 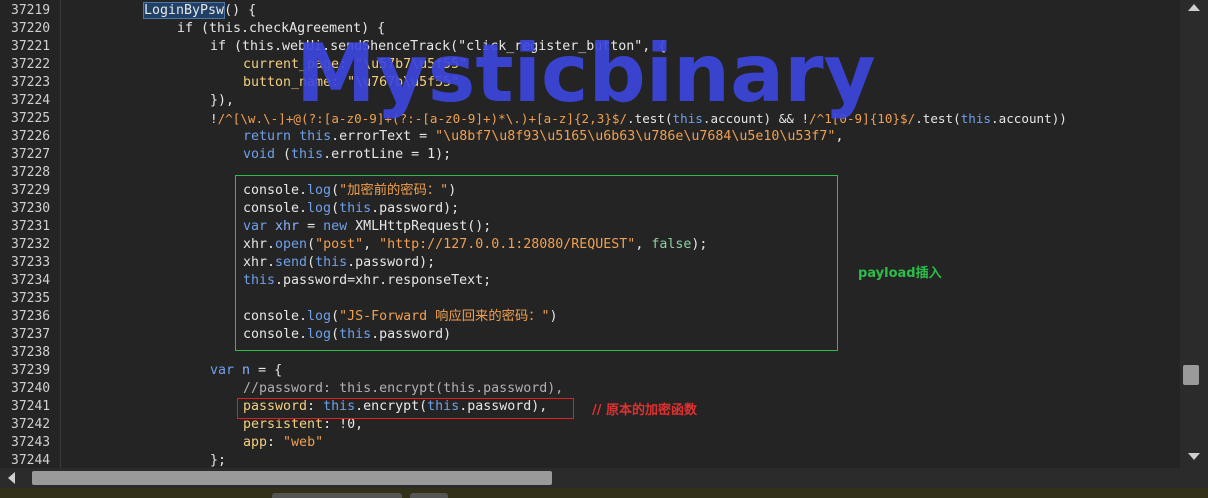 What do you see at coordinates (604, 493) in the screenshot?
I see `bottom-panel-strip` at bounding box center [604, 493].